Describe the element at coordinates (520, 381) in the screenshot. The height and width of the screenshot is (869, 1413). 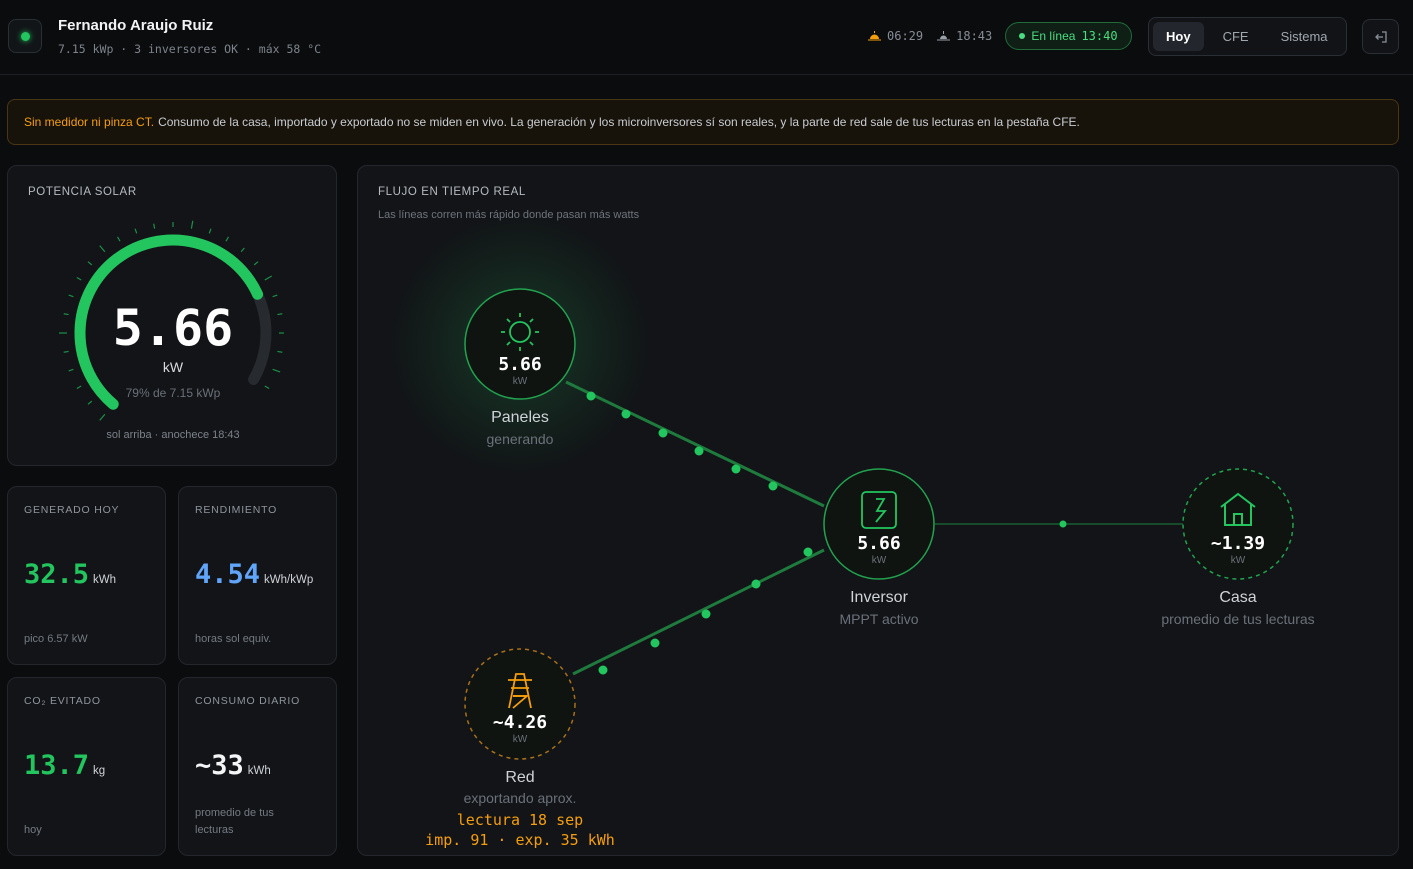
I see `panels-unit: kW` at that location.